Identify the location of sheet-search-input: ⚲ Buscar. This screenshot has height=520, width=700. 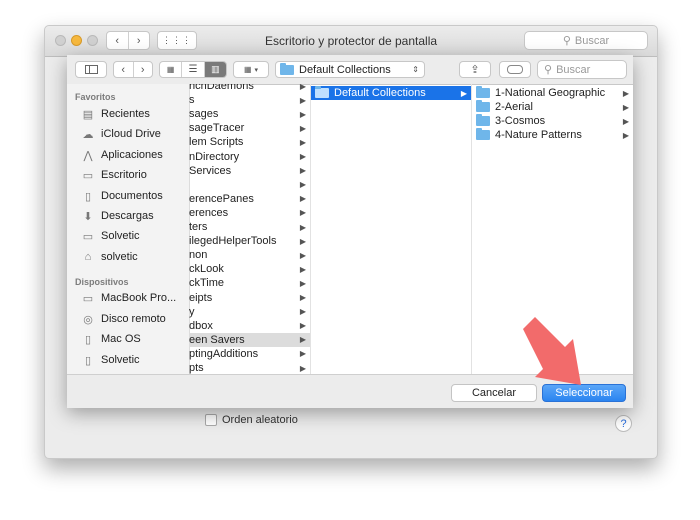
(582, 69).